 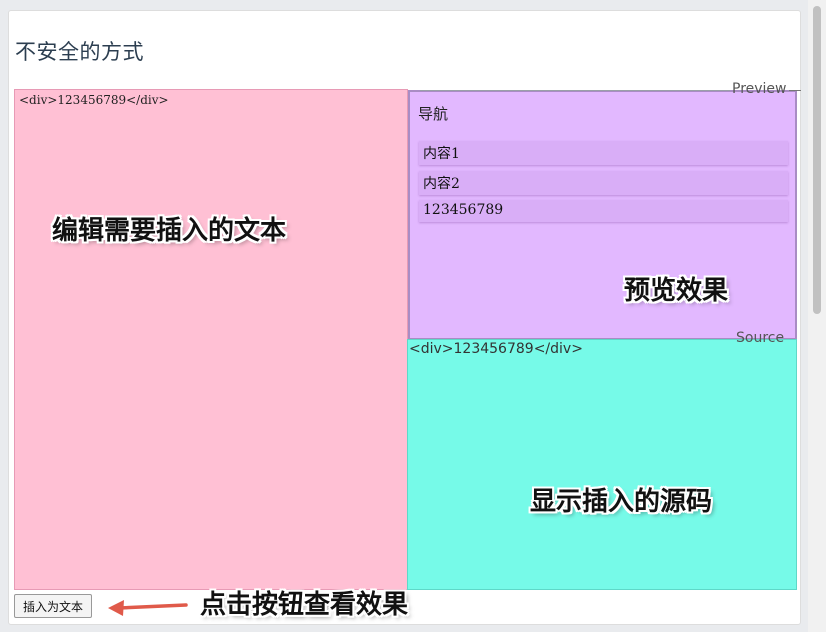 What do you see at coordinates (79, 52) in the screenshot?
I see `page-title: 不安全的方式` at bounding box center [79, 52].